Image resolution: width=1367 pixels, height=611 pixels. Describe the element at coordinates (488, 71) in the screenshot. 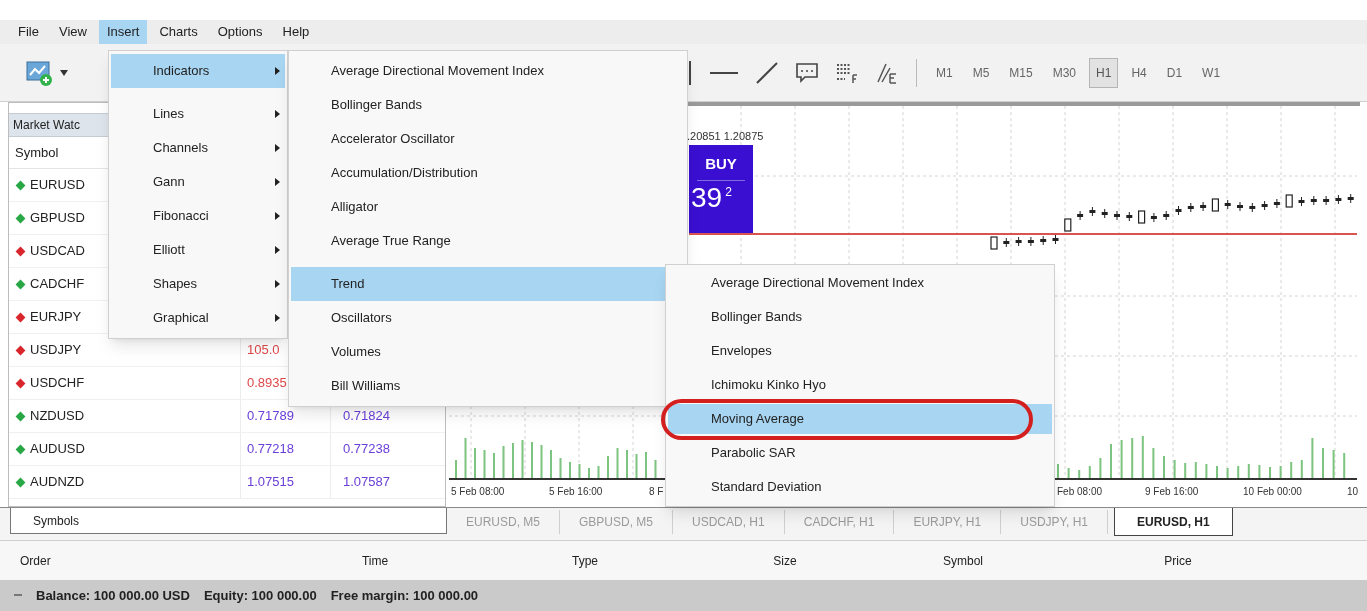

I see `menu-item: Average Directional Movement Index` at that location.